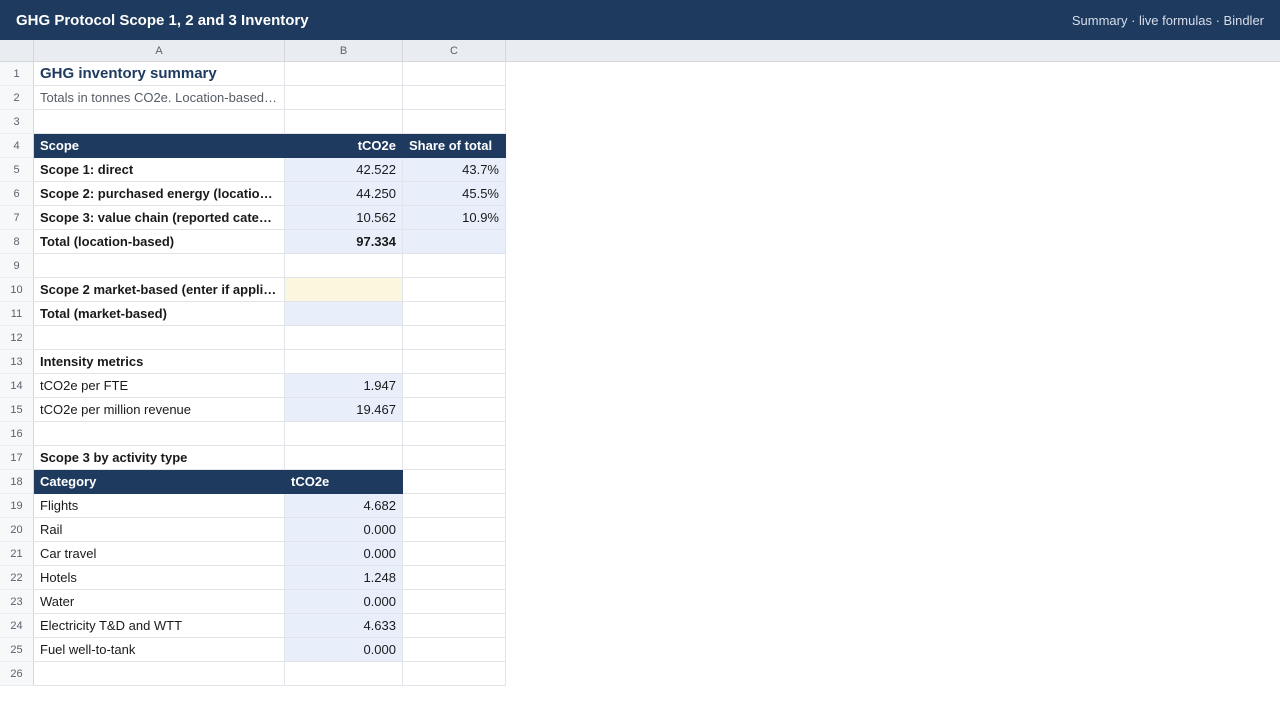 This screenshot has height=720, width=1280. What do you see at coordinates (17, 410) in the screenshot?
I see `row-header: 15` at bounding box center [17, 410].